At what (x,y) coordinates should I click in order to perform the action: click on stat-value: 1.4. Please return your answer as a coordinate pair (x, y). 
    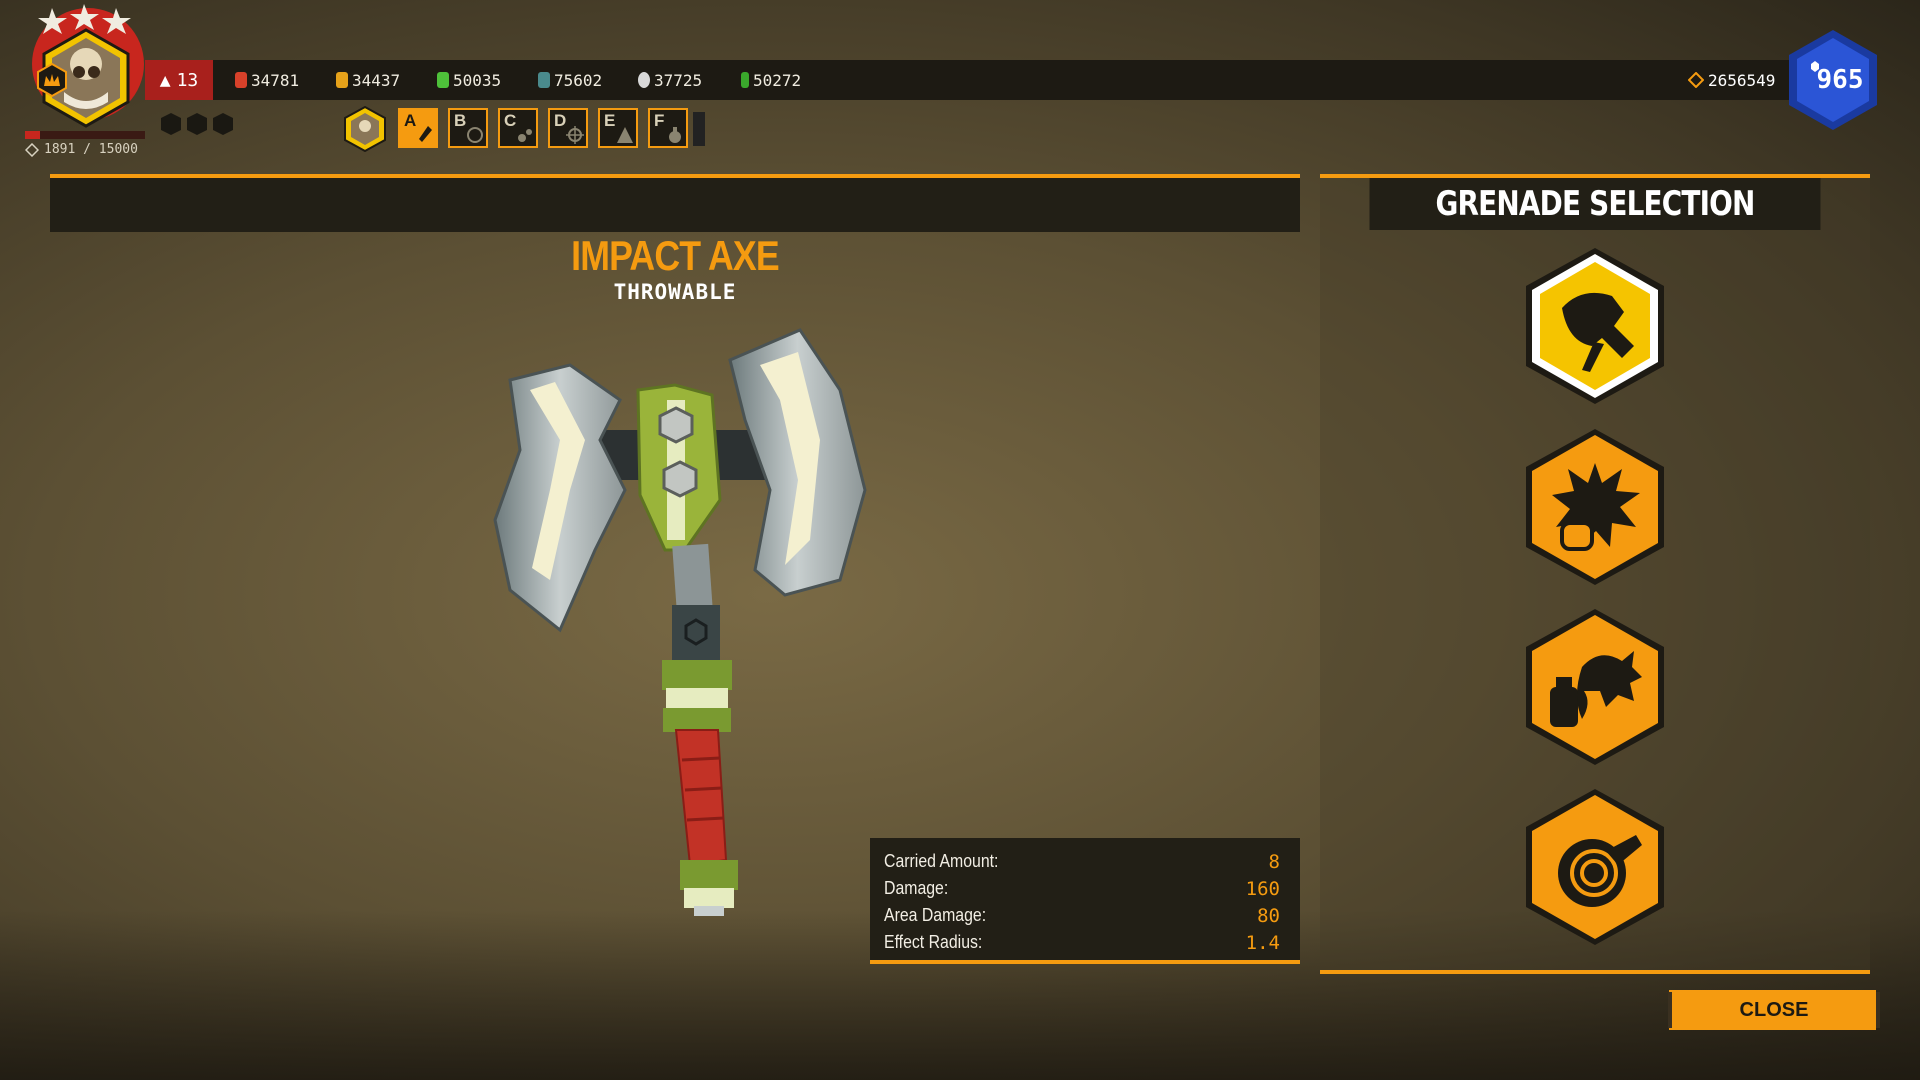
    Looking at the image, I should click on (1262, 942).